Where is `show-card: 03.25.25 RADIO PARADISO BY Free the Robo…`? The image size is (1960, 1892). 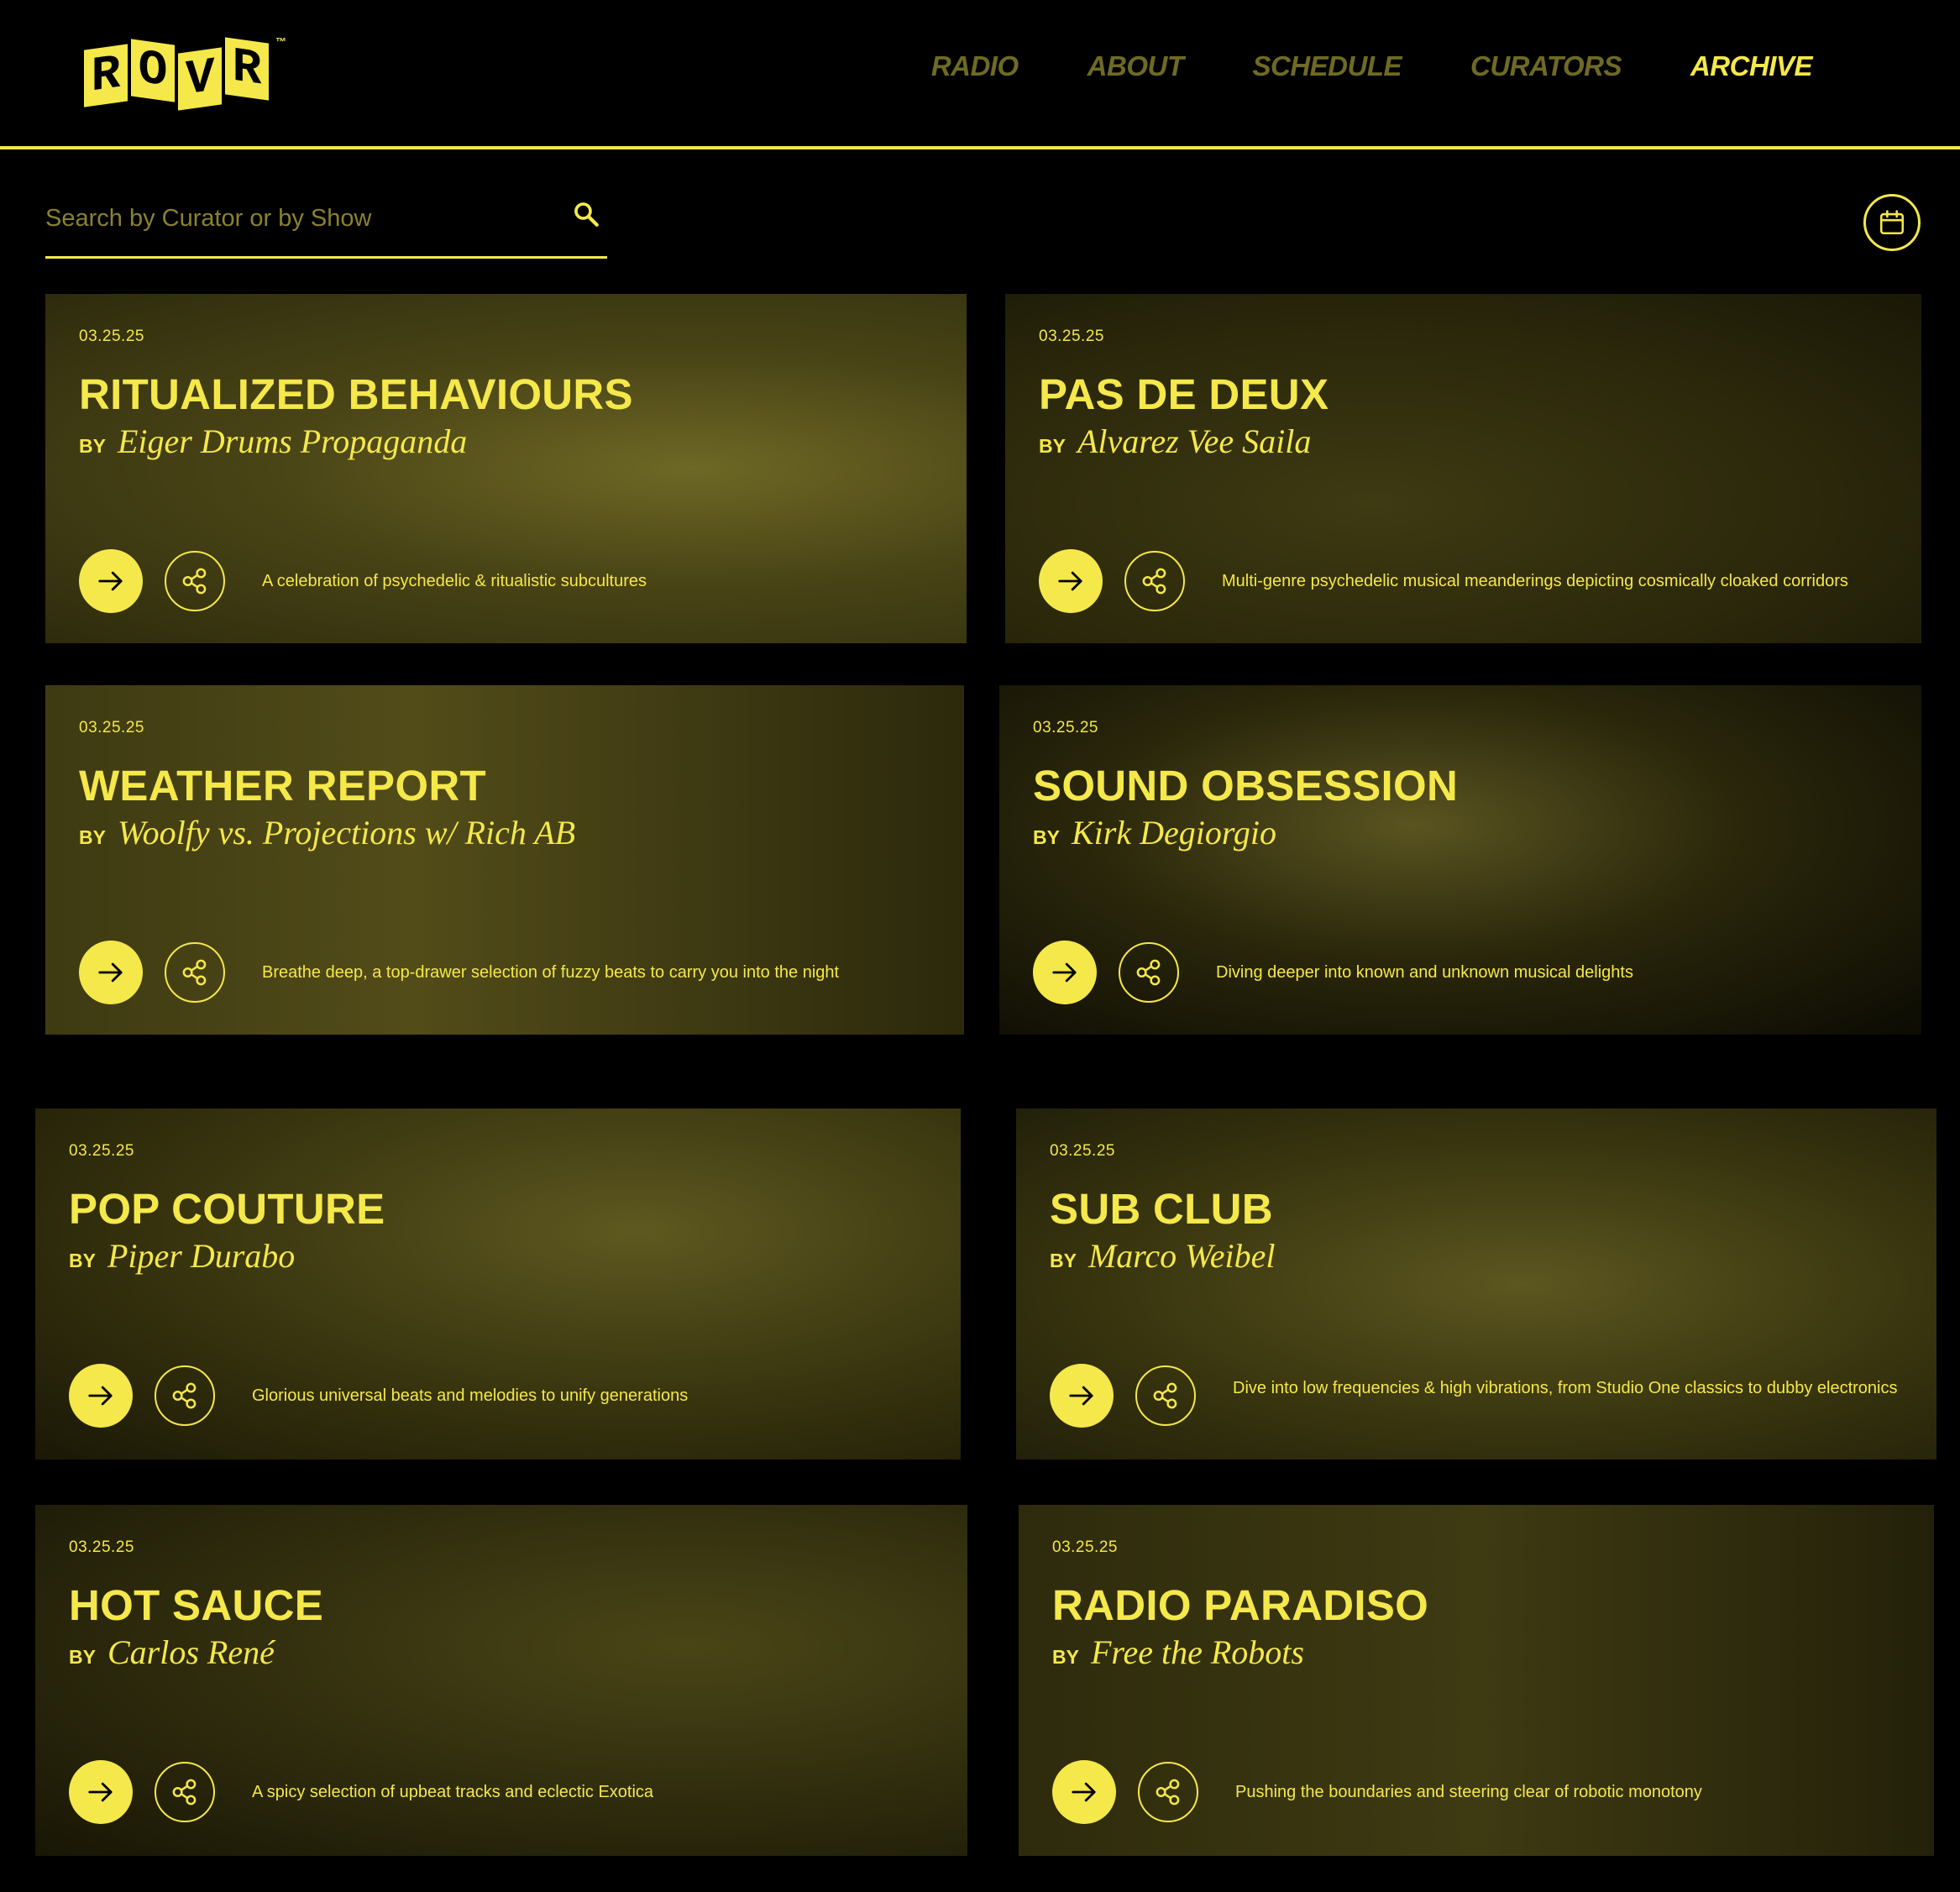 show-card: 03.25.25 RADIO PARADISO BY Free the Robo… is located at coordinates (1476, 1680).